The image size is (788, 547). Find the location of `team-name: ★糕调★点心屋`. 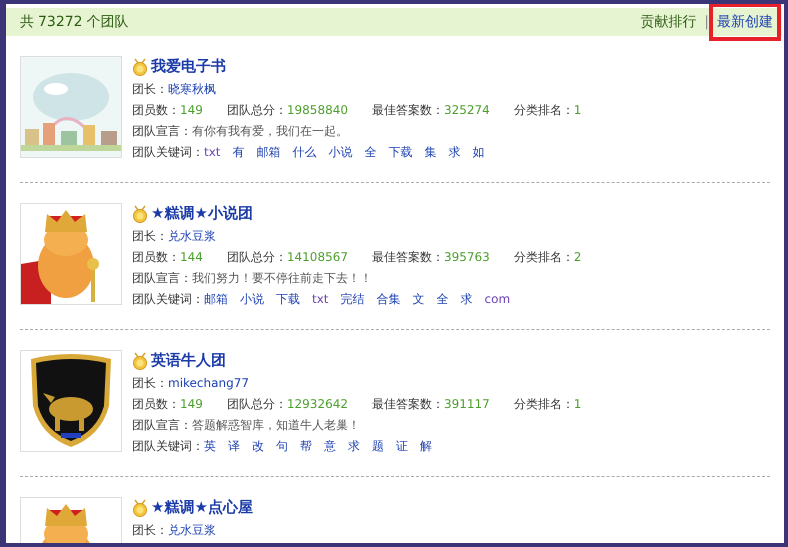

team-name: ★糕调★点心屋 is located at coordinates (202, 507).